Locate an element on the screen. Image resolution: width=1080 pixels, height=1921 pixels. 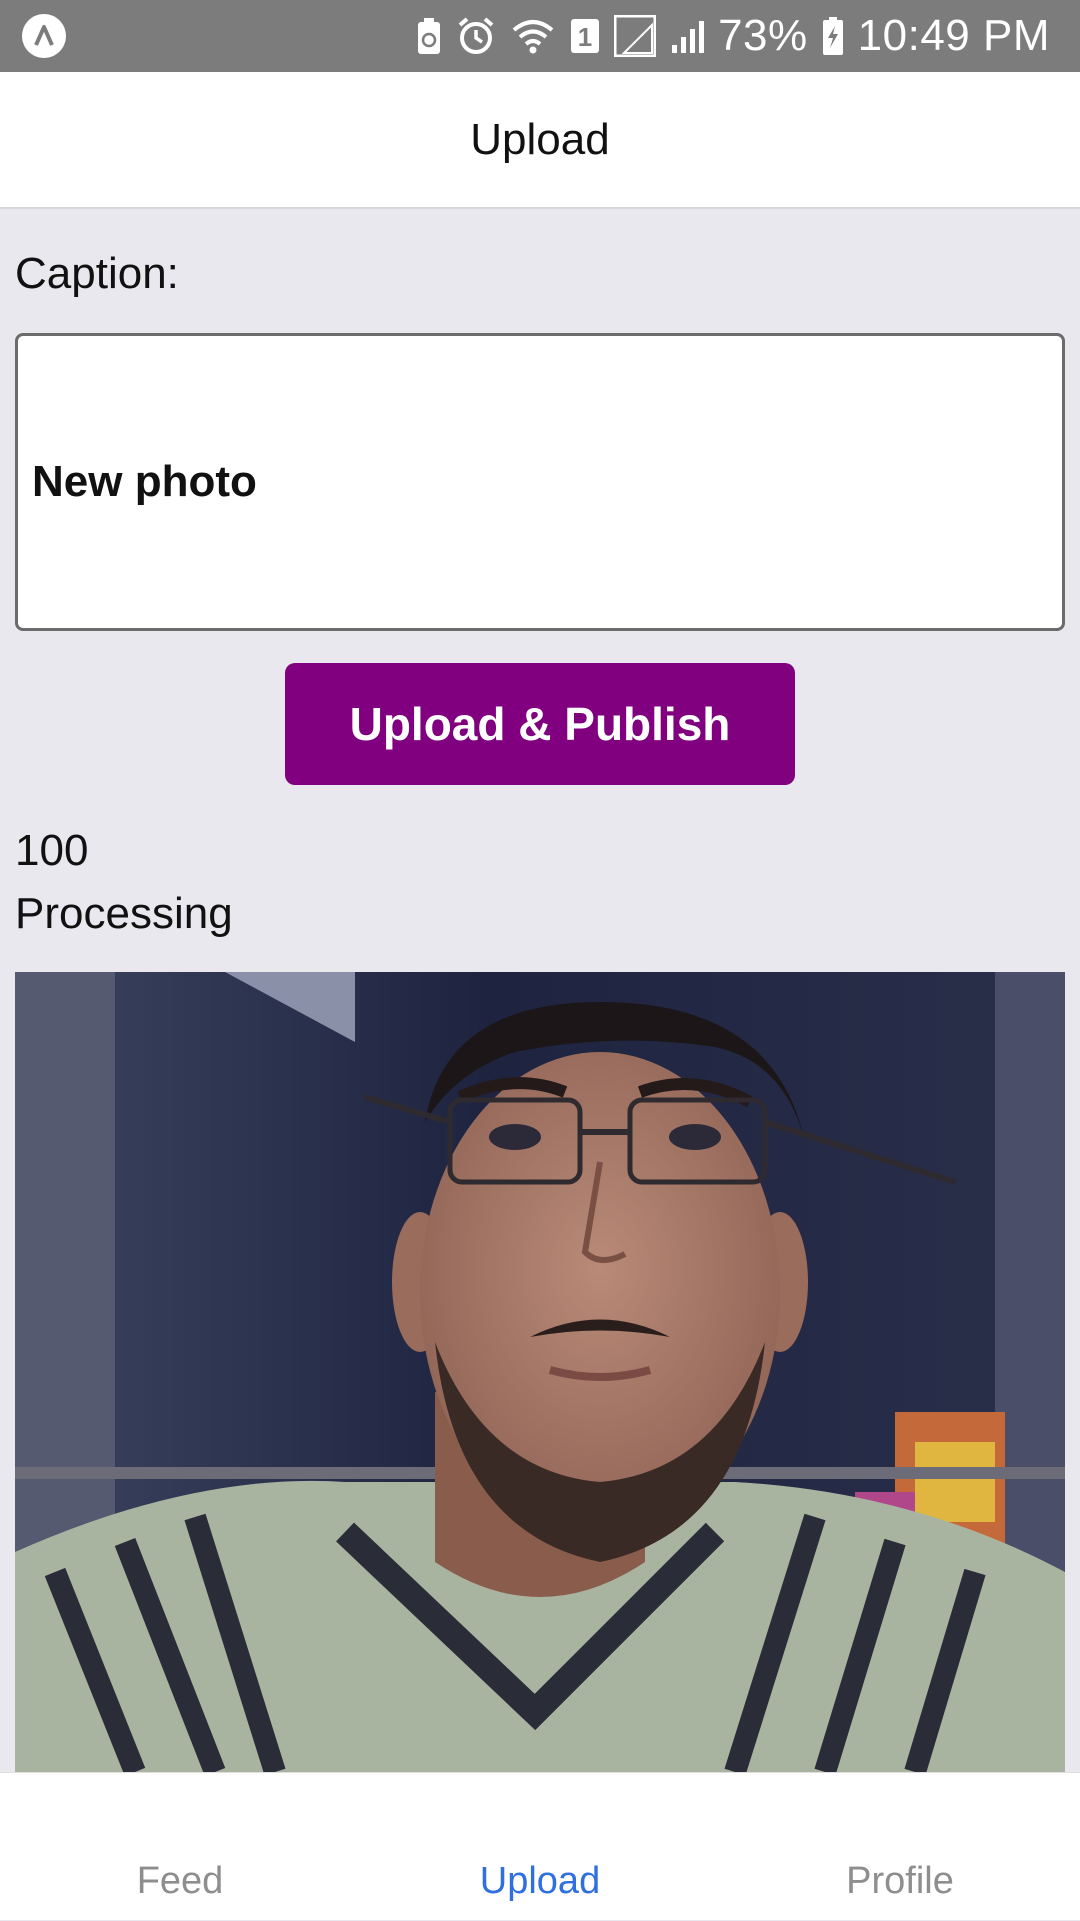
bottom-tab-bar: Feed Upload Profile is located at coordinates (540, 1846).